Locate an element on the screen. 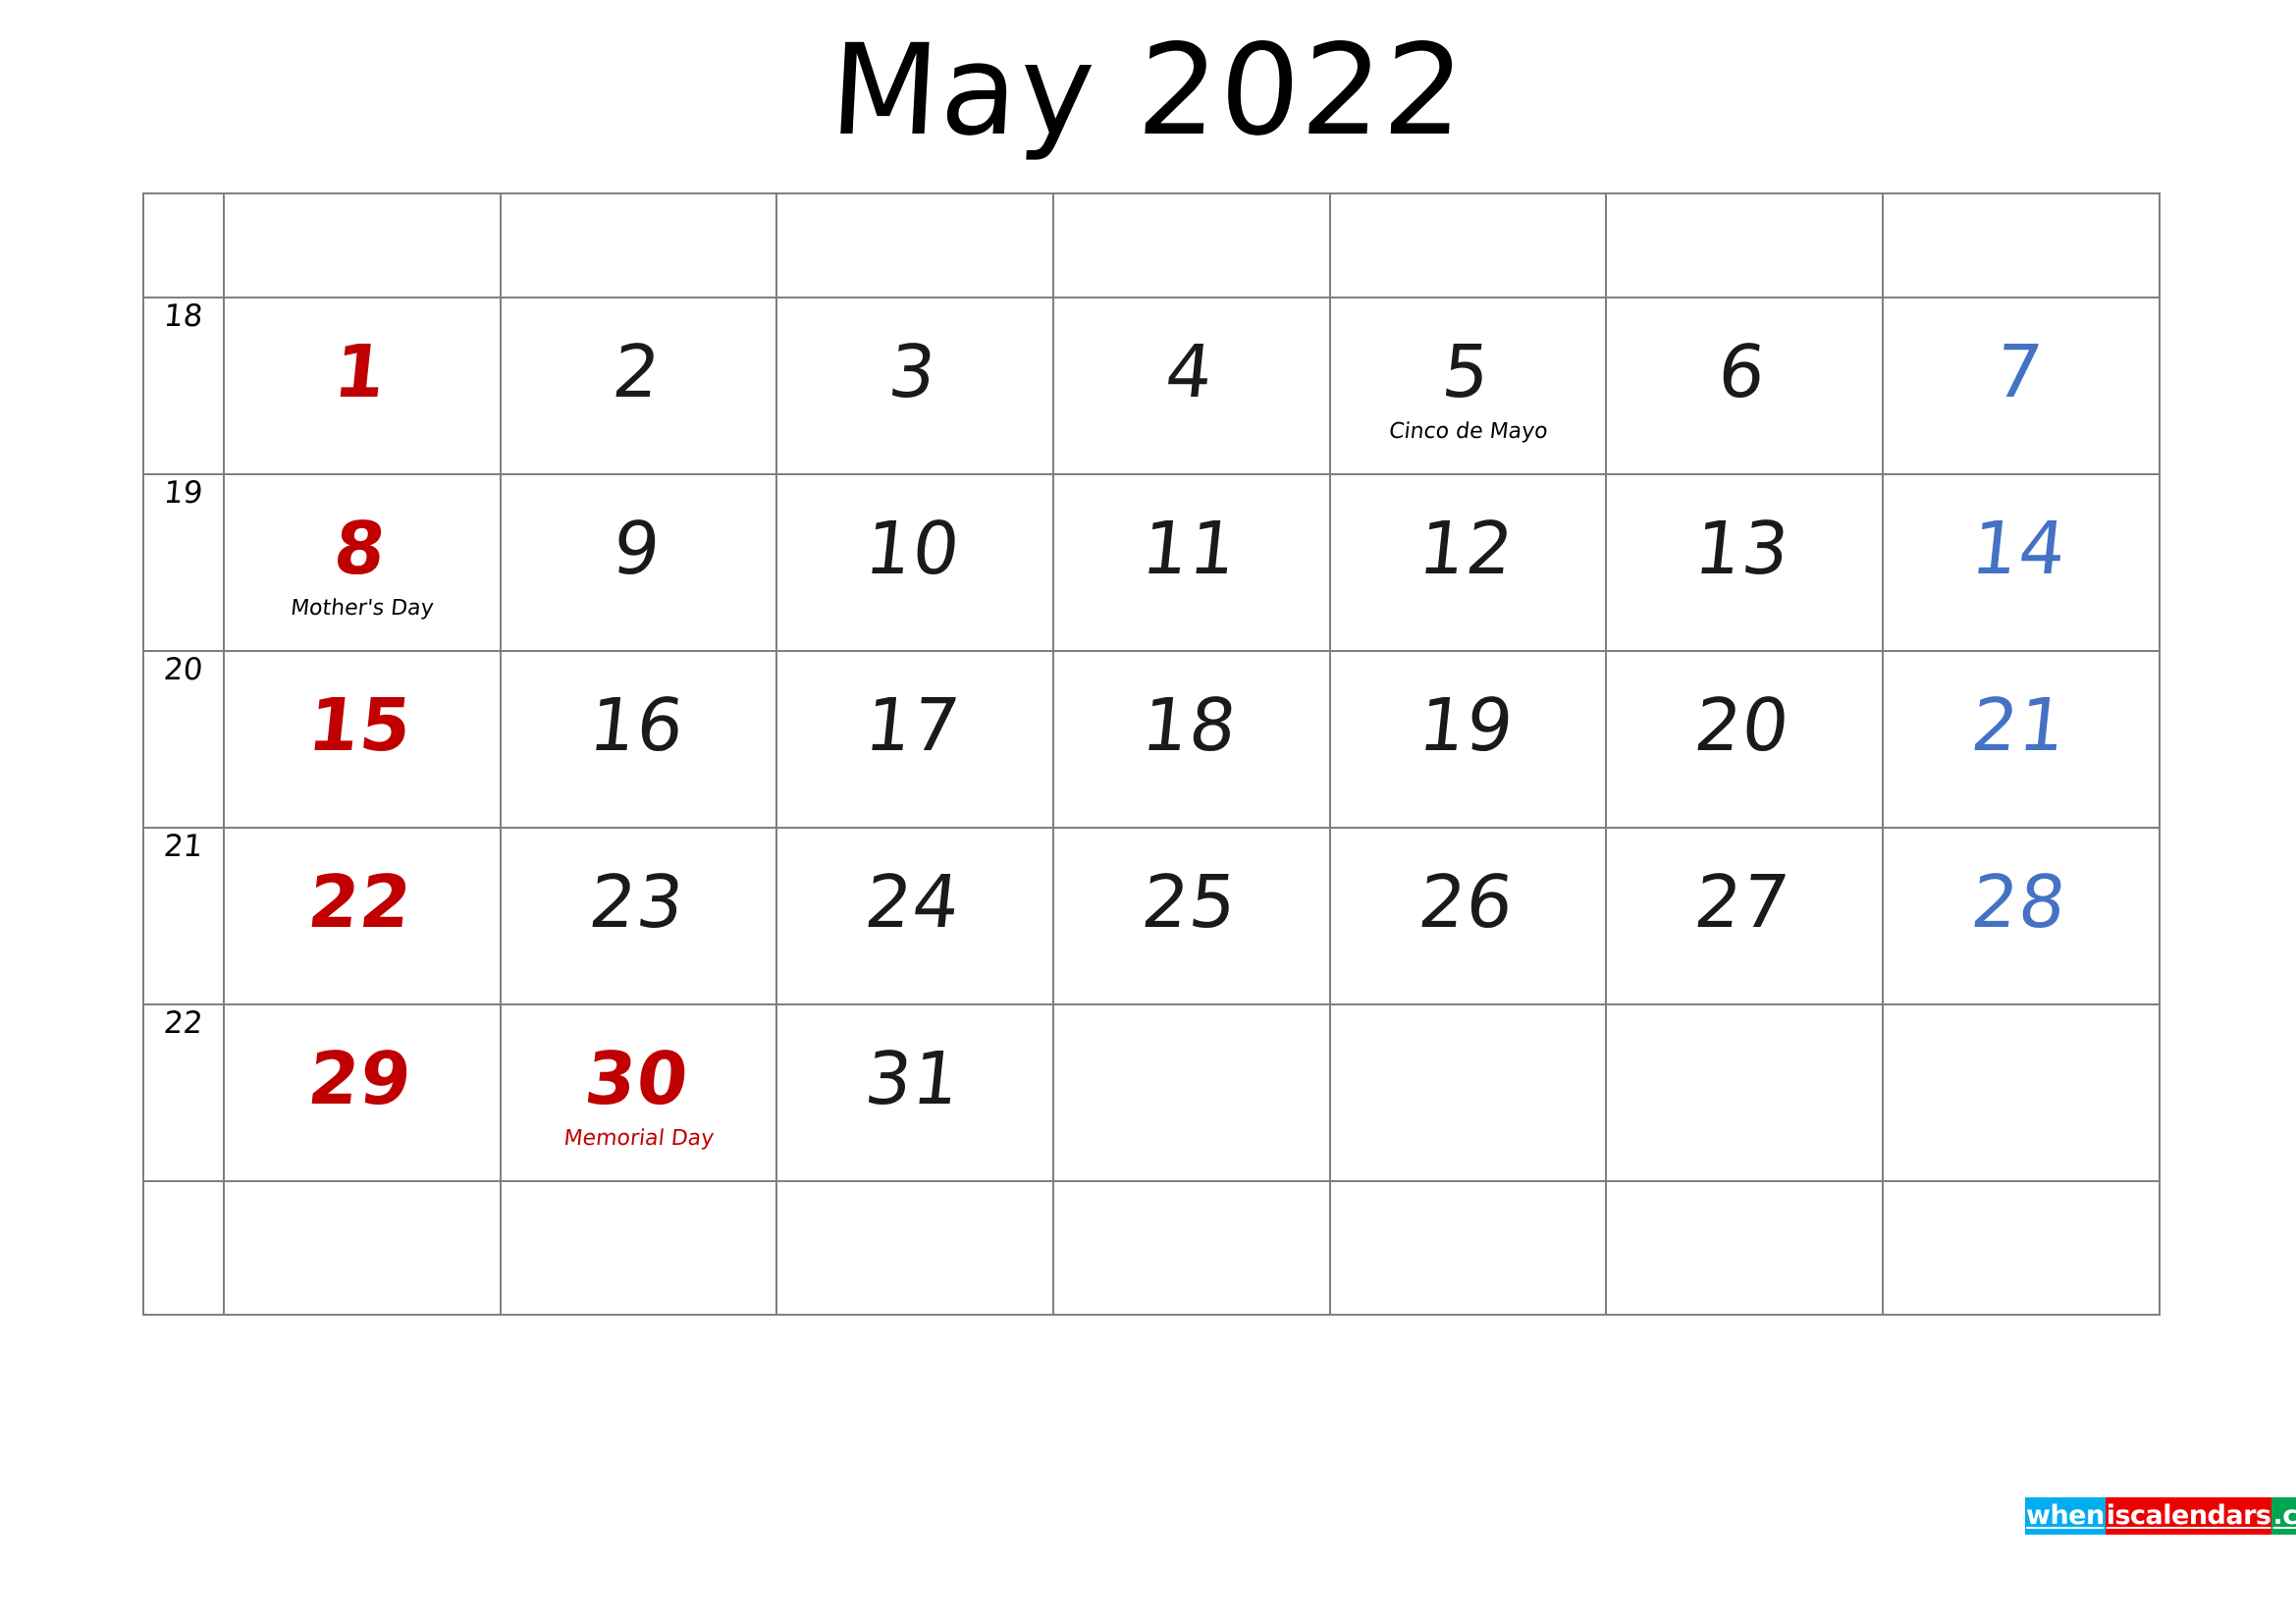 This screenshot has height=1624, width=2296. day-cell-thu: 12 is located at coordinates (1468, 562).